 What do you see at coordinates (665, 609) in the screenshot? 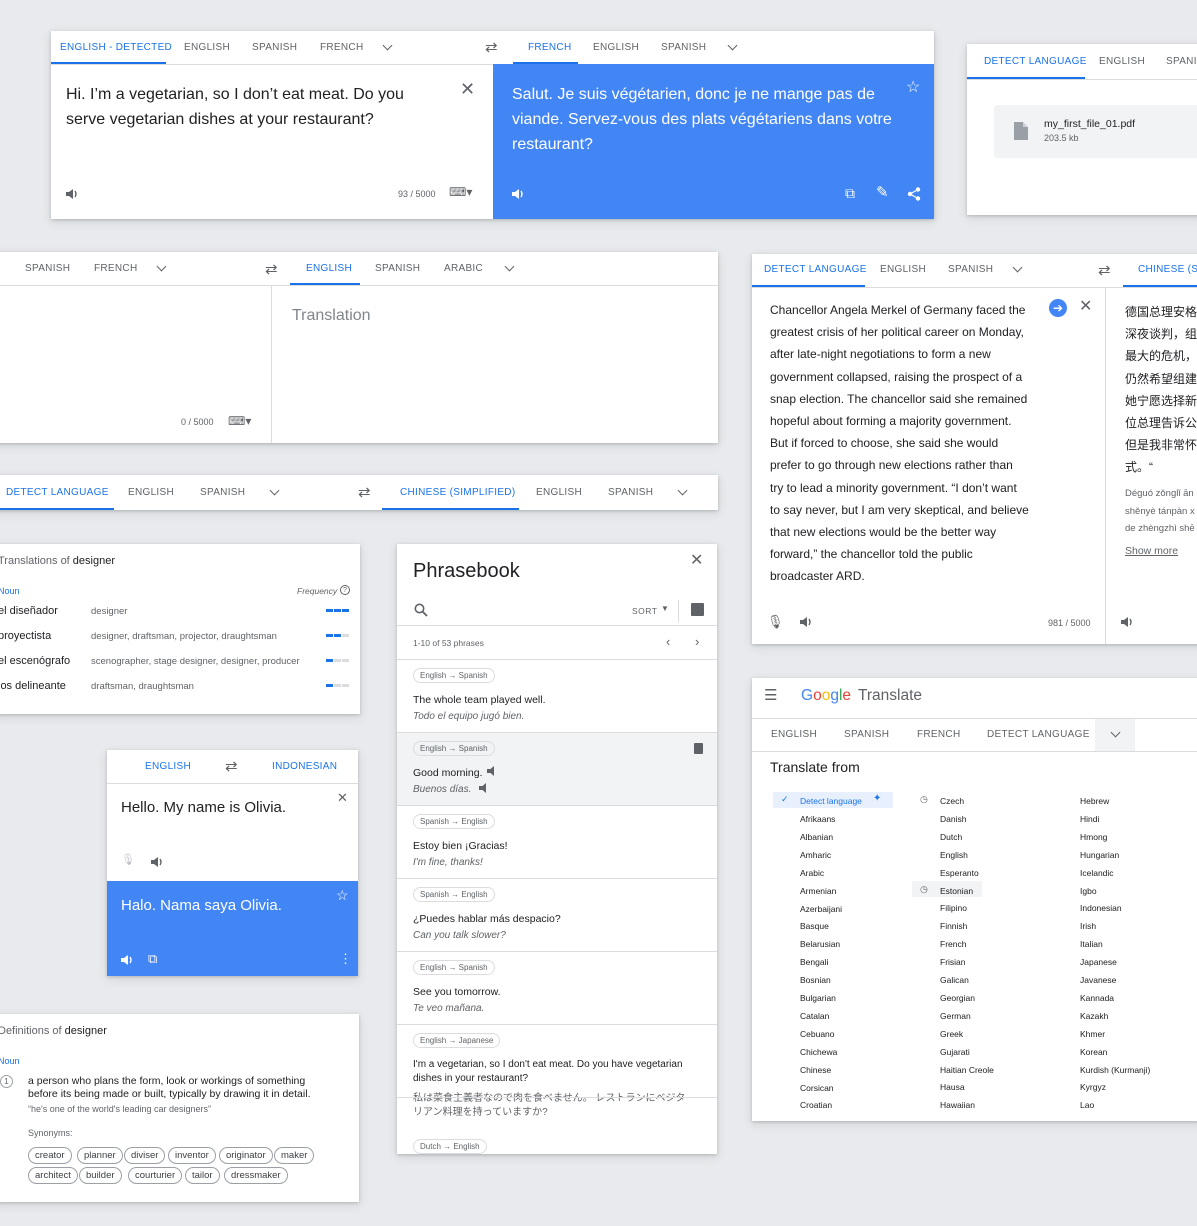
I see `sort-dropdown-icon: ▼` at bounding box center [665, 609].